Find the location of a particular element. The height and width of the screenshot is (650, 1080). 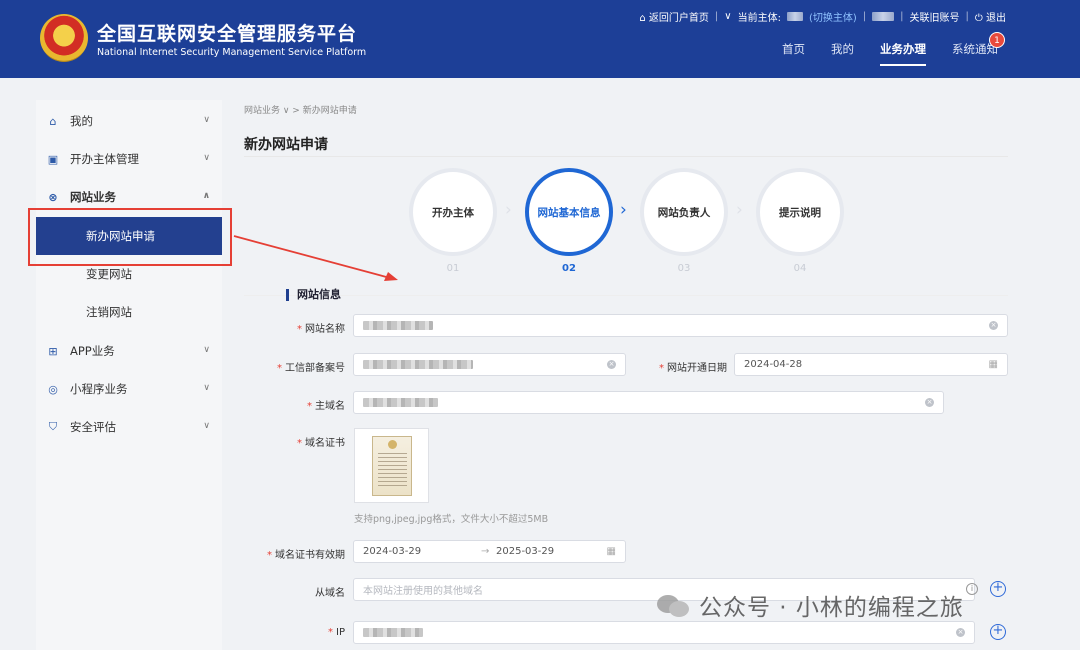

back-to-portal-link: ⌂ 返回门户首页 is located at coordinates (674, 16).